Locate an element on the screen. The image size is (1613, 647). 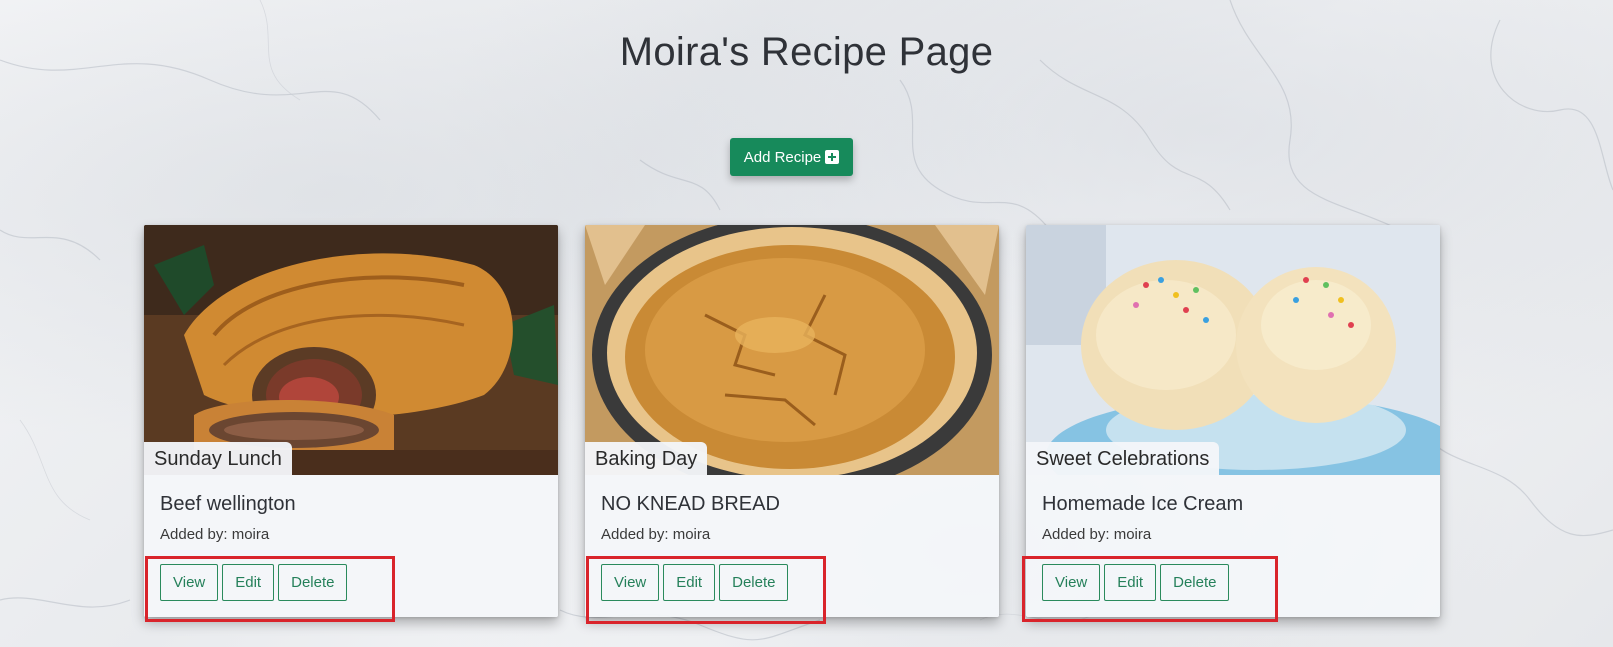
recipe-image: Sunday Lunch is located at coordinates (351, 350).